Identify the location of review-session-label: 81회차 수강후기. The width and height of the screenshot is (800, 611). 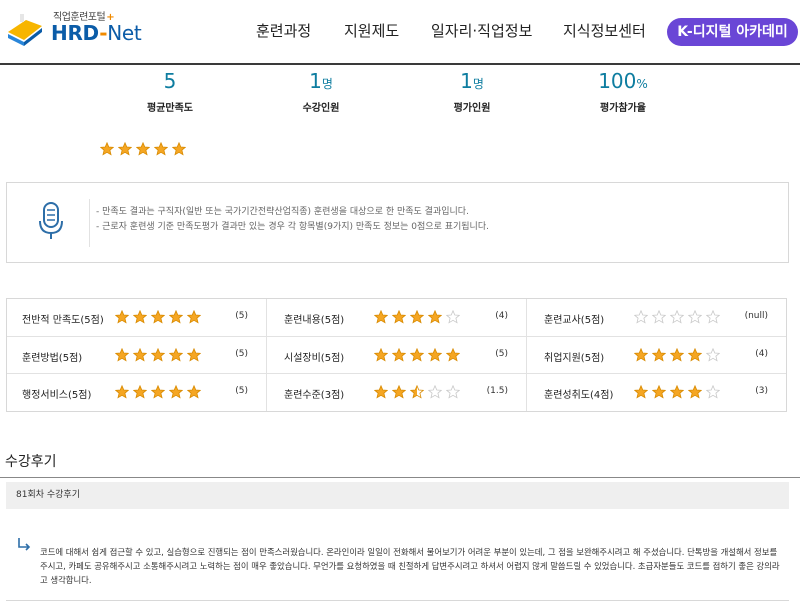
(397, 495).